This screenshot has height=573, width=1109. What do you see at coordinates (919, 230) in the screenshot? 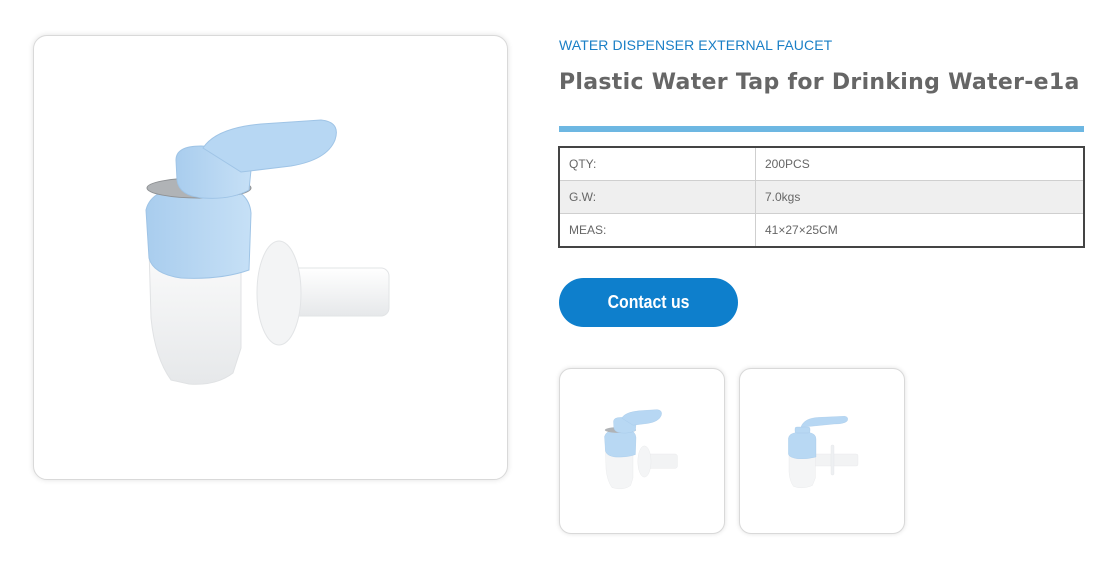
I see `spec-value: 41×27×25CM` at bounding box center [919, 230].